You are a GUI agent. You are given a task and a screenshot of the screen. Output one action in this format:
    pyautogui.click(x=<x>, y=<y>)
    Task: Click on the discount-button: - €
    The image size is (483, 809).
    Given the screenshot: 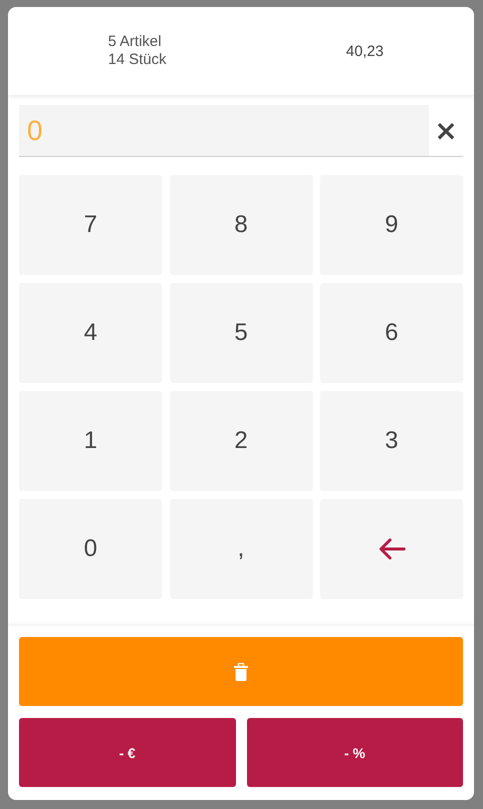 What is the action you would take?
    pyautogui.click(x=127, y=752)
    